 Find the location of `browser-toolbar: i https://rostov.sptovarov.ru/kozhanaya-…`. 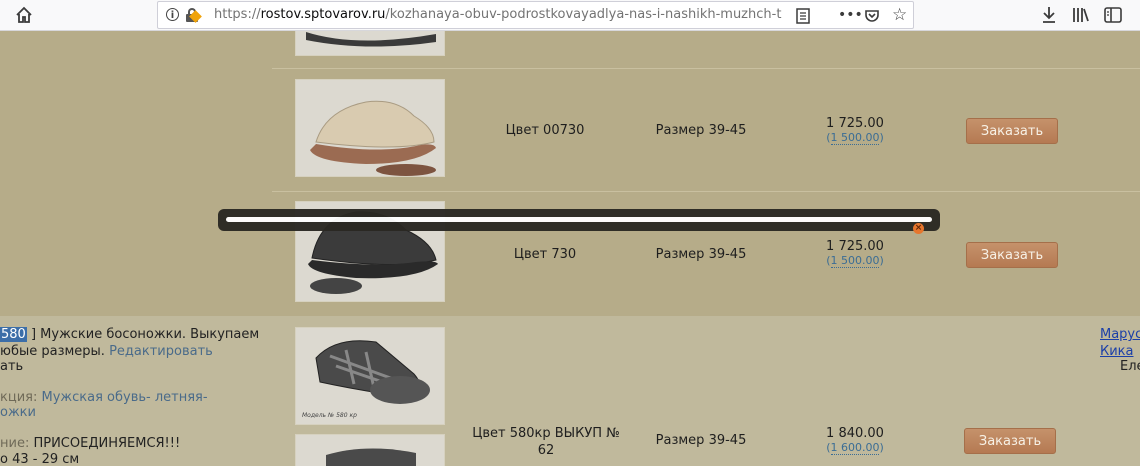

browser-toolbar: i https://rostov.sptovarov.ru/kozhanaya-… is located at coordinates (570, 15).